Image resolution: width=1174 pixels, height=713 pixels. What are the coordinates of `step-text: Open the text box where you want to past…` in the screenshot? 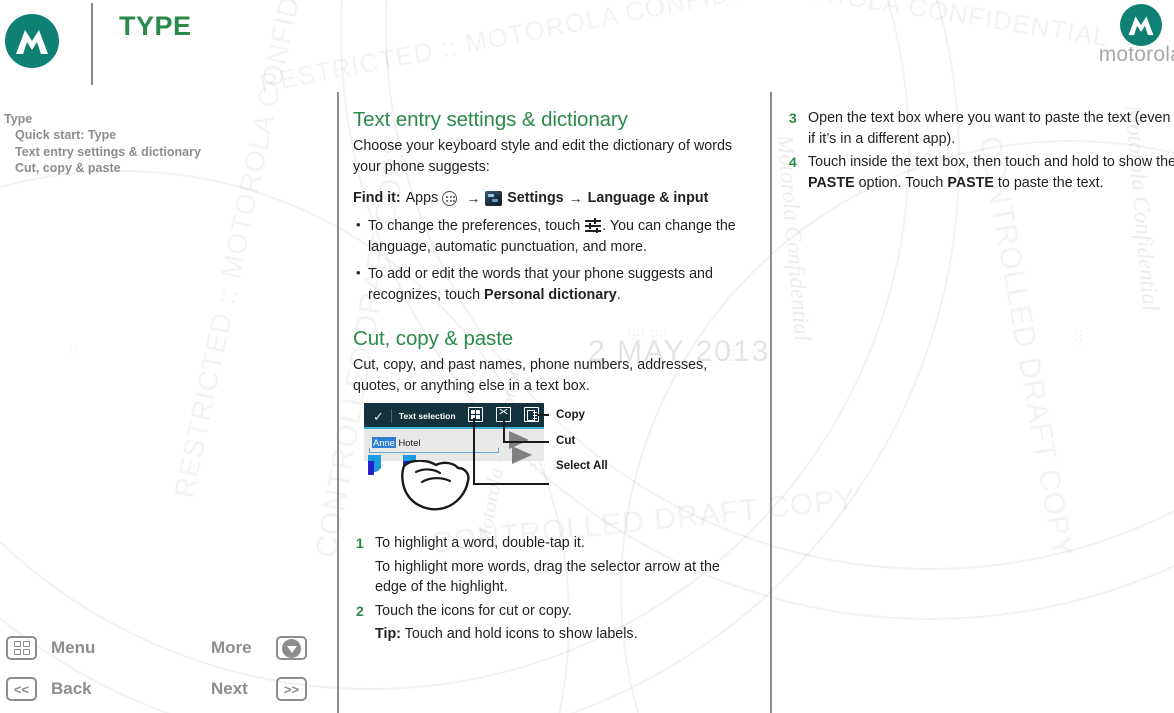 It's located at (989, 128).